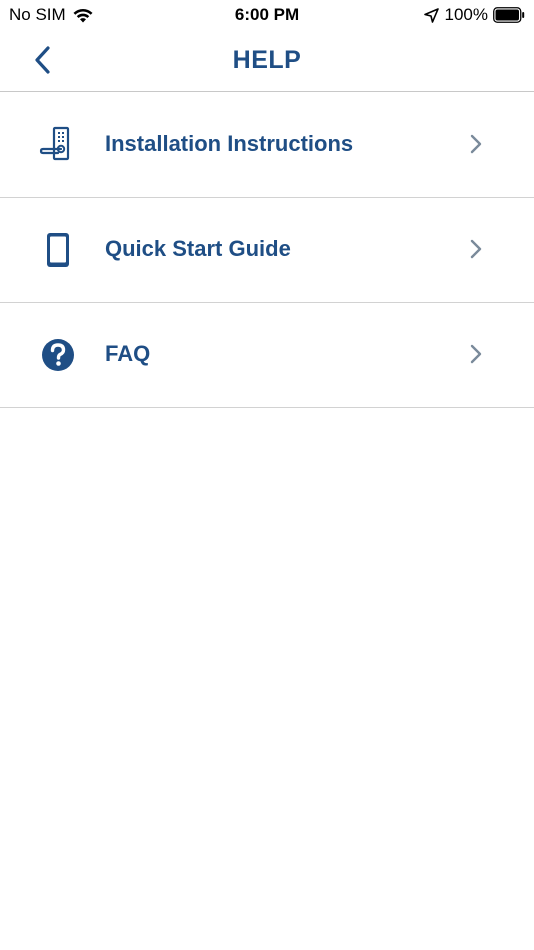  What do you see at coordinates (58, 145) in the screenshot?
I see `door-lock-icon` at bounding box center [58, 145].